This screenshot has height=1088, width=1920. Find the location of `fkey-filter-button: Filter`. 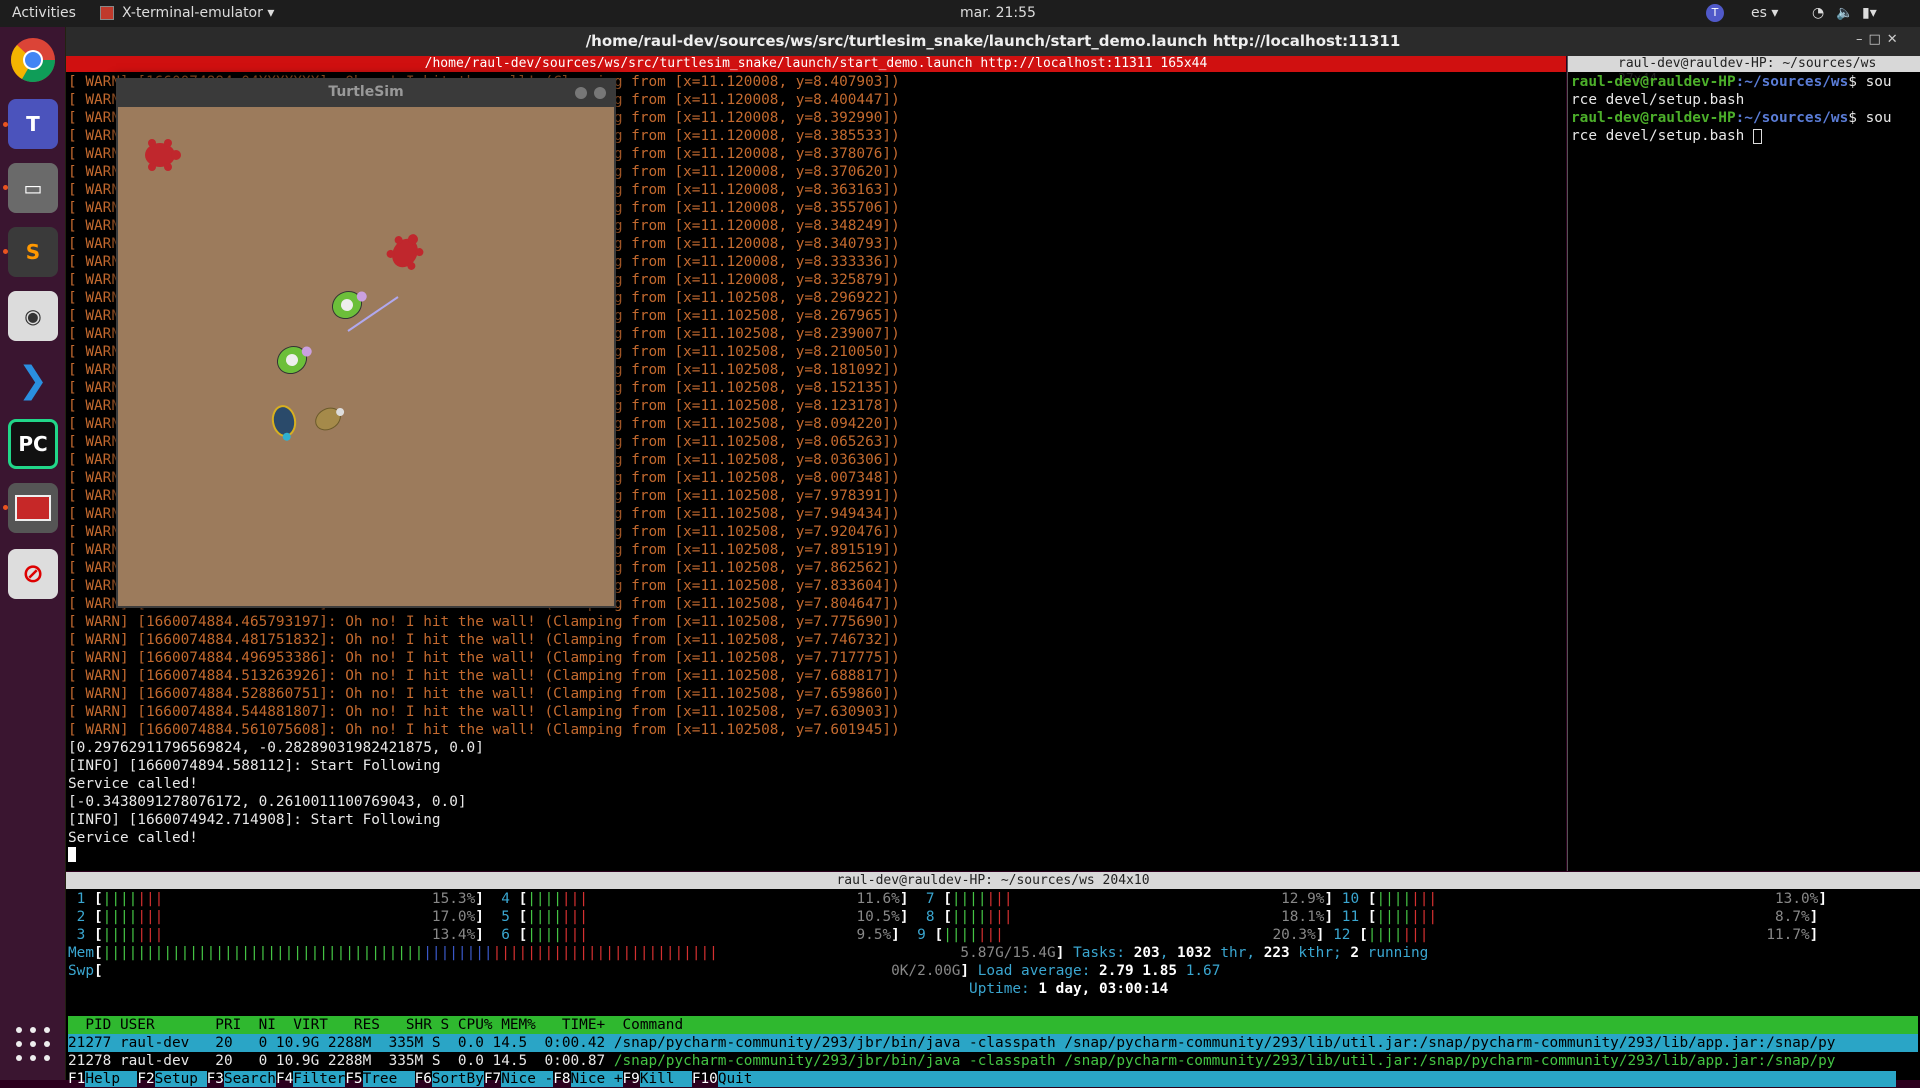

fkey-filter-button: Filter is located at coordinates (319, 1079).